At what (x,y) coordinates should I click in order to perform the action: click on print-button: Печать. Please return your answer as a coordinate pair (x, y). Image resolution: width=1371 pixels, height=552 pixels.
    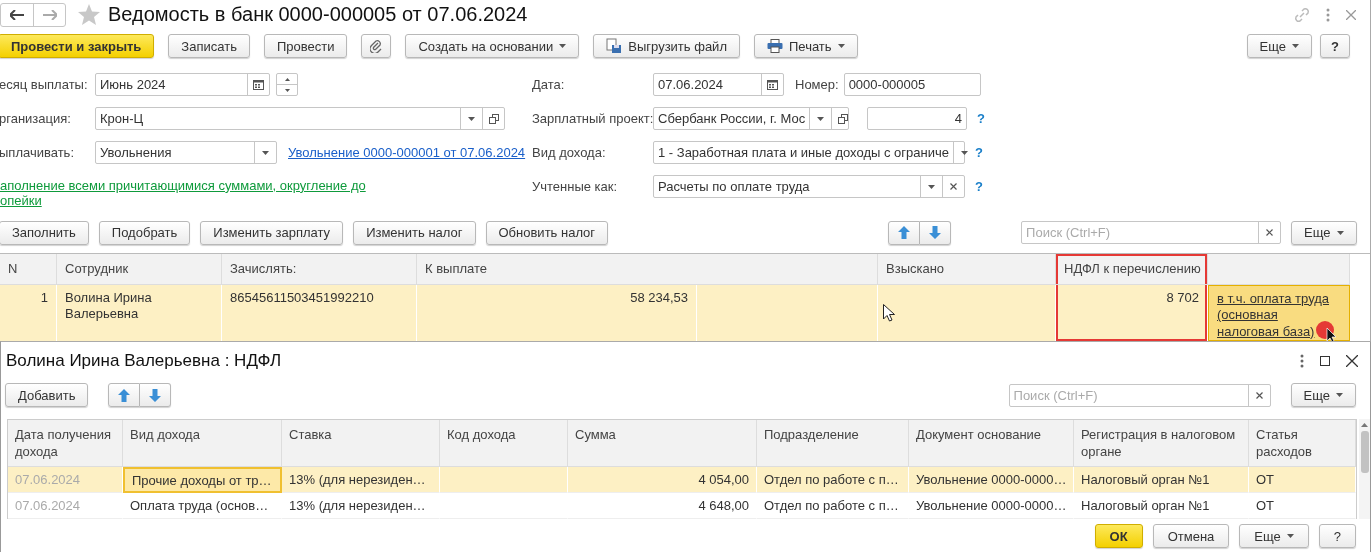
    Looking at the image, I should click on (806, 46).